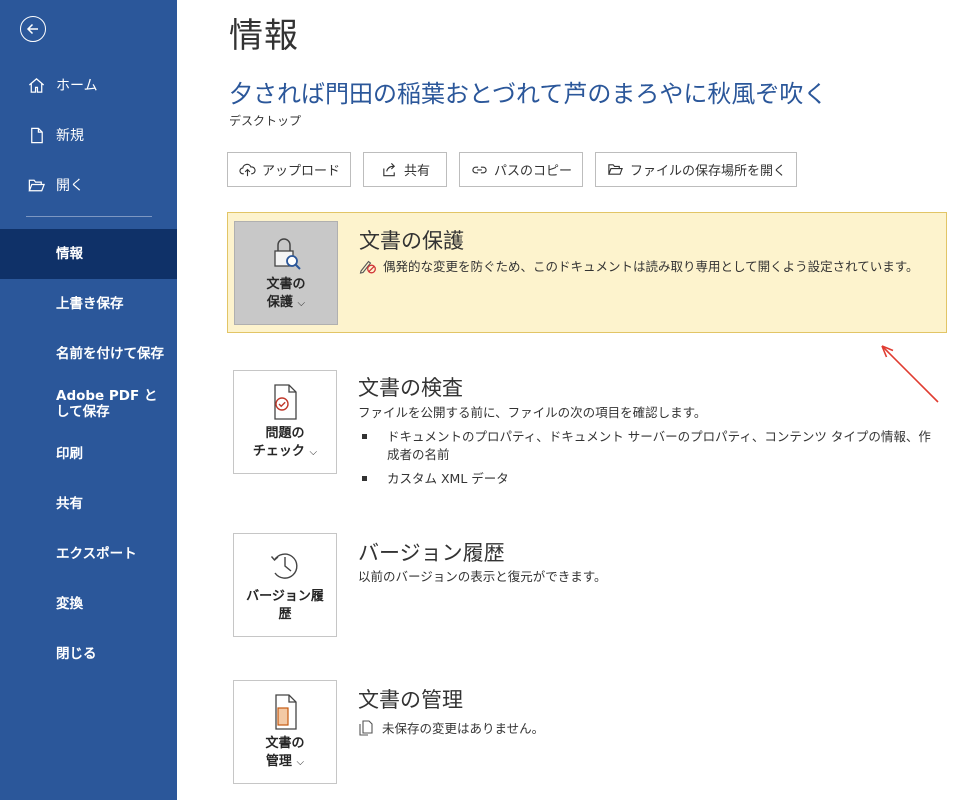  Describe the element at coordinates (36, 135) in the screenshot. I see `new-document-icon` at that location.